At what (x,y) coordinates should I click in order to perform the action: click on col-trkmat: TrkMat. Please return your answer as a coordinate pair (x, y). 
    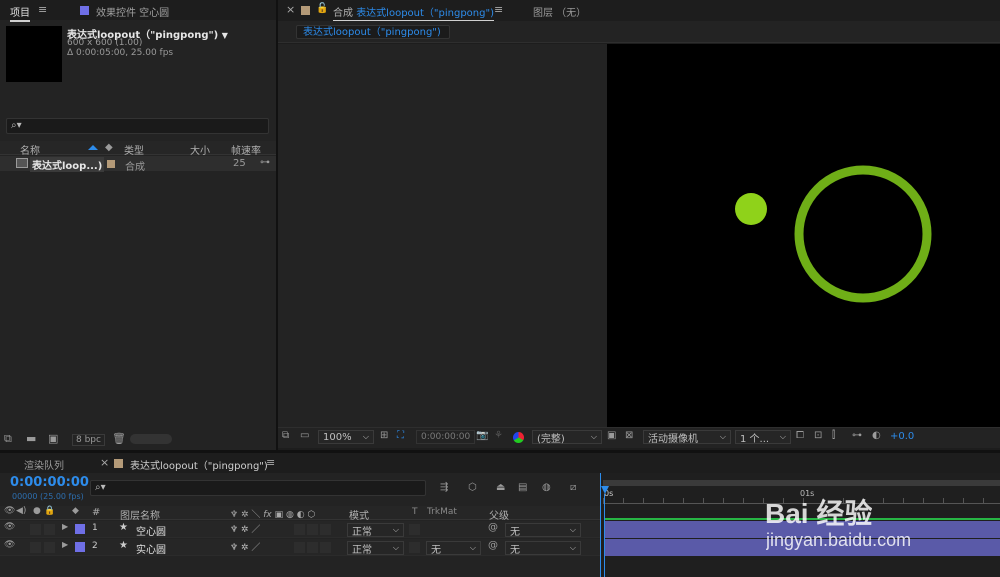
    Looking at the image, I should click on (442, 512).